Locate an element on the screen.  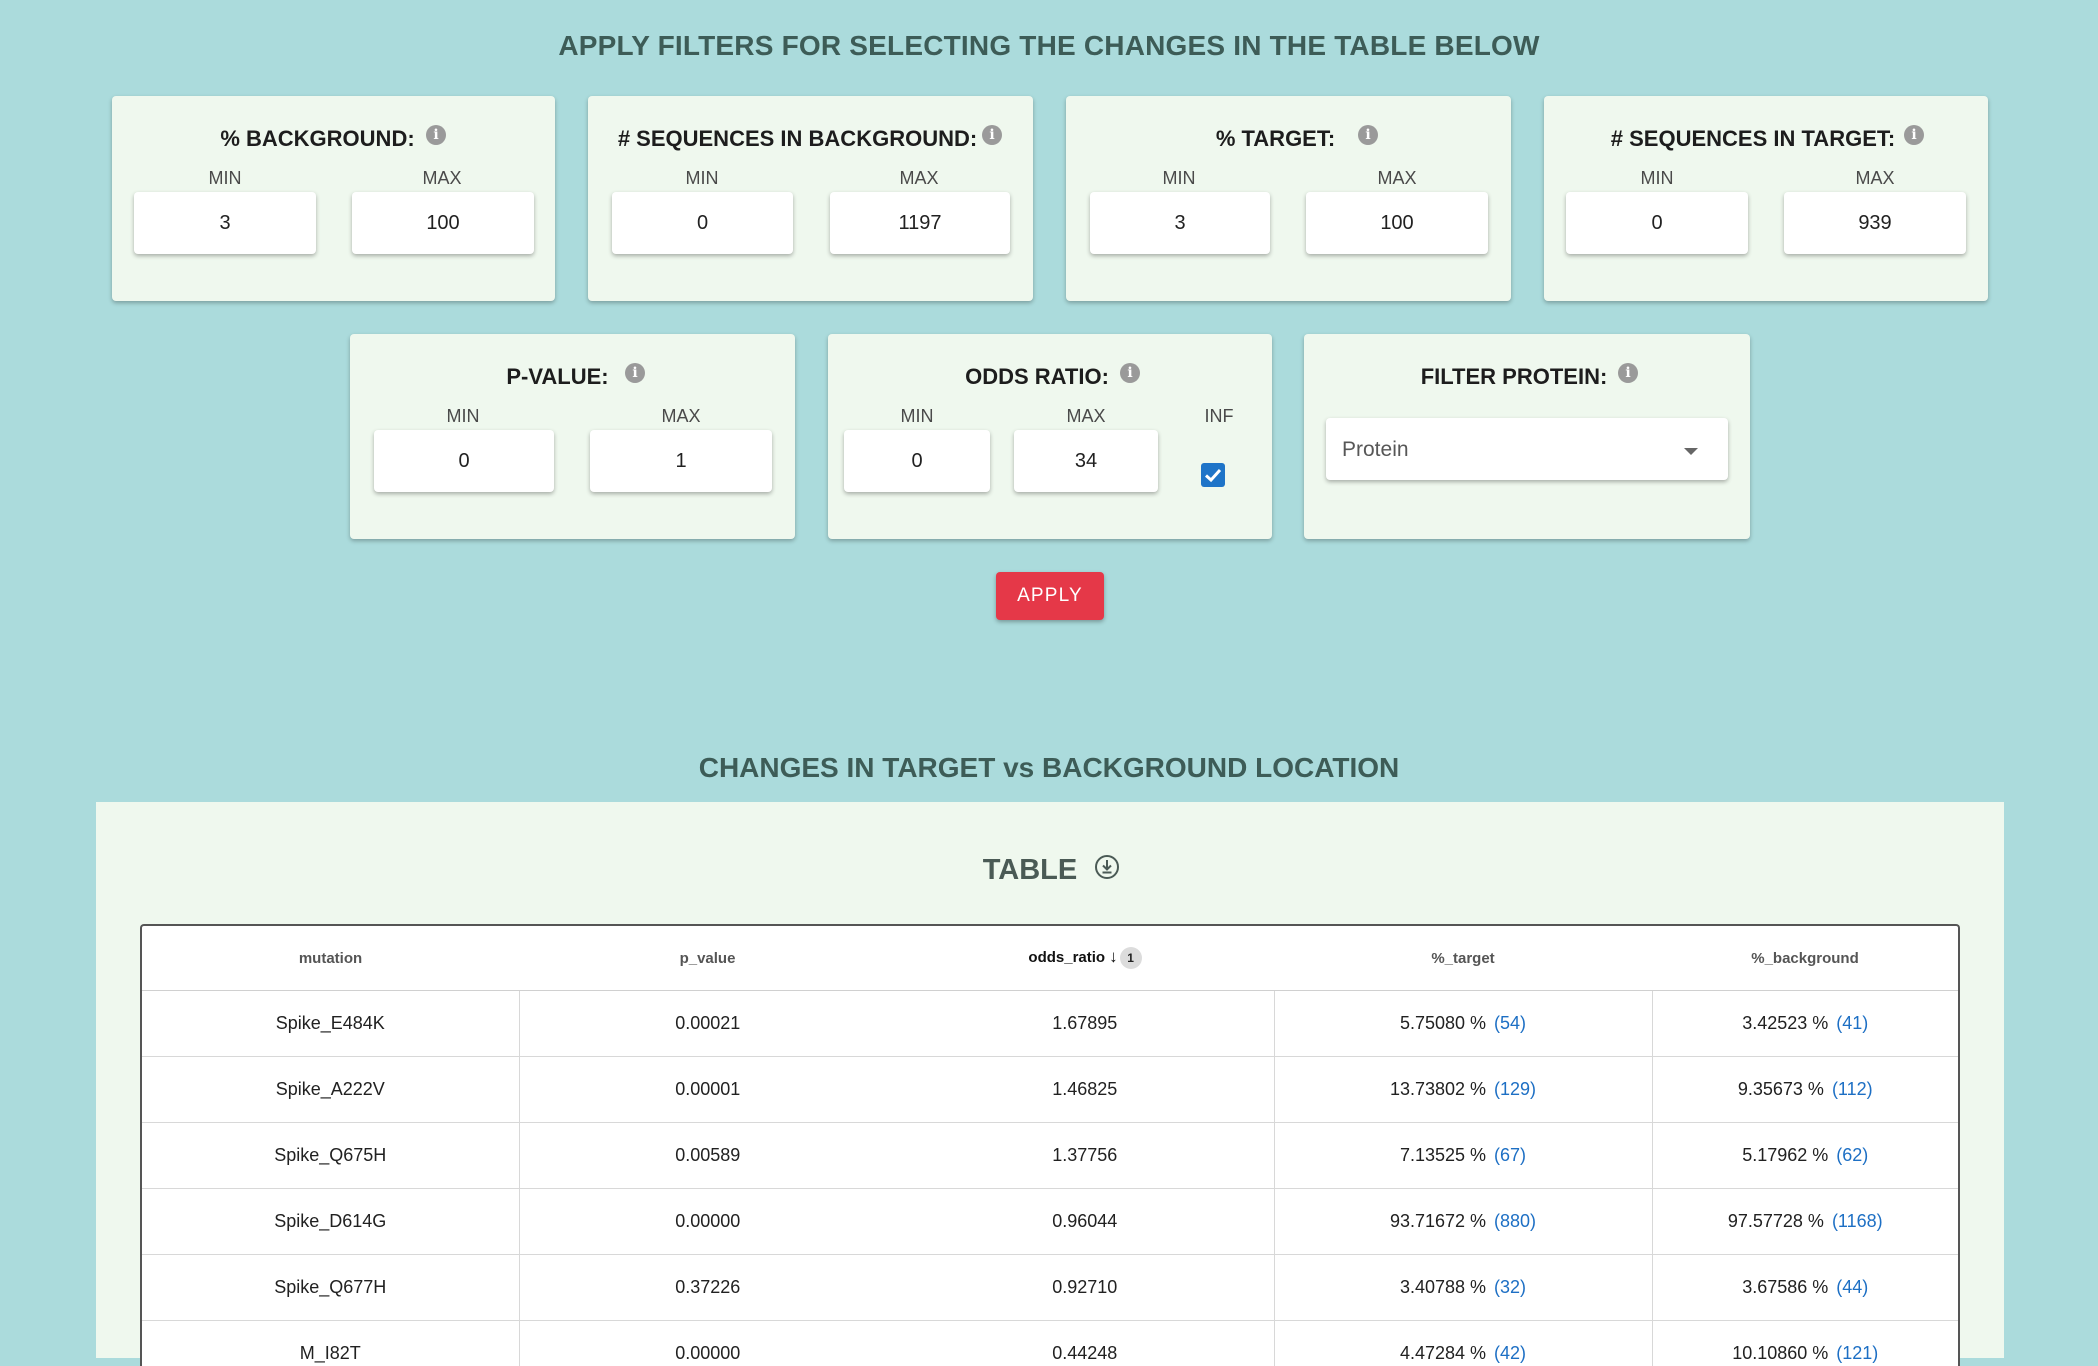
pct-value: 3.40788 % is located at coordinates (1443, 1287).